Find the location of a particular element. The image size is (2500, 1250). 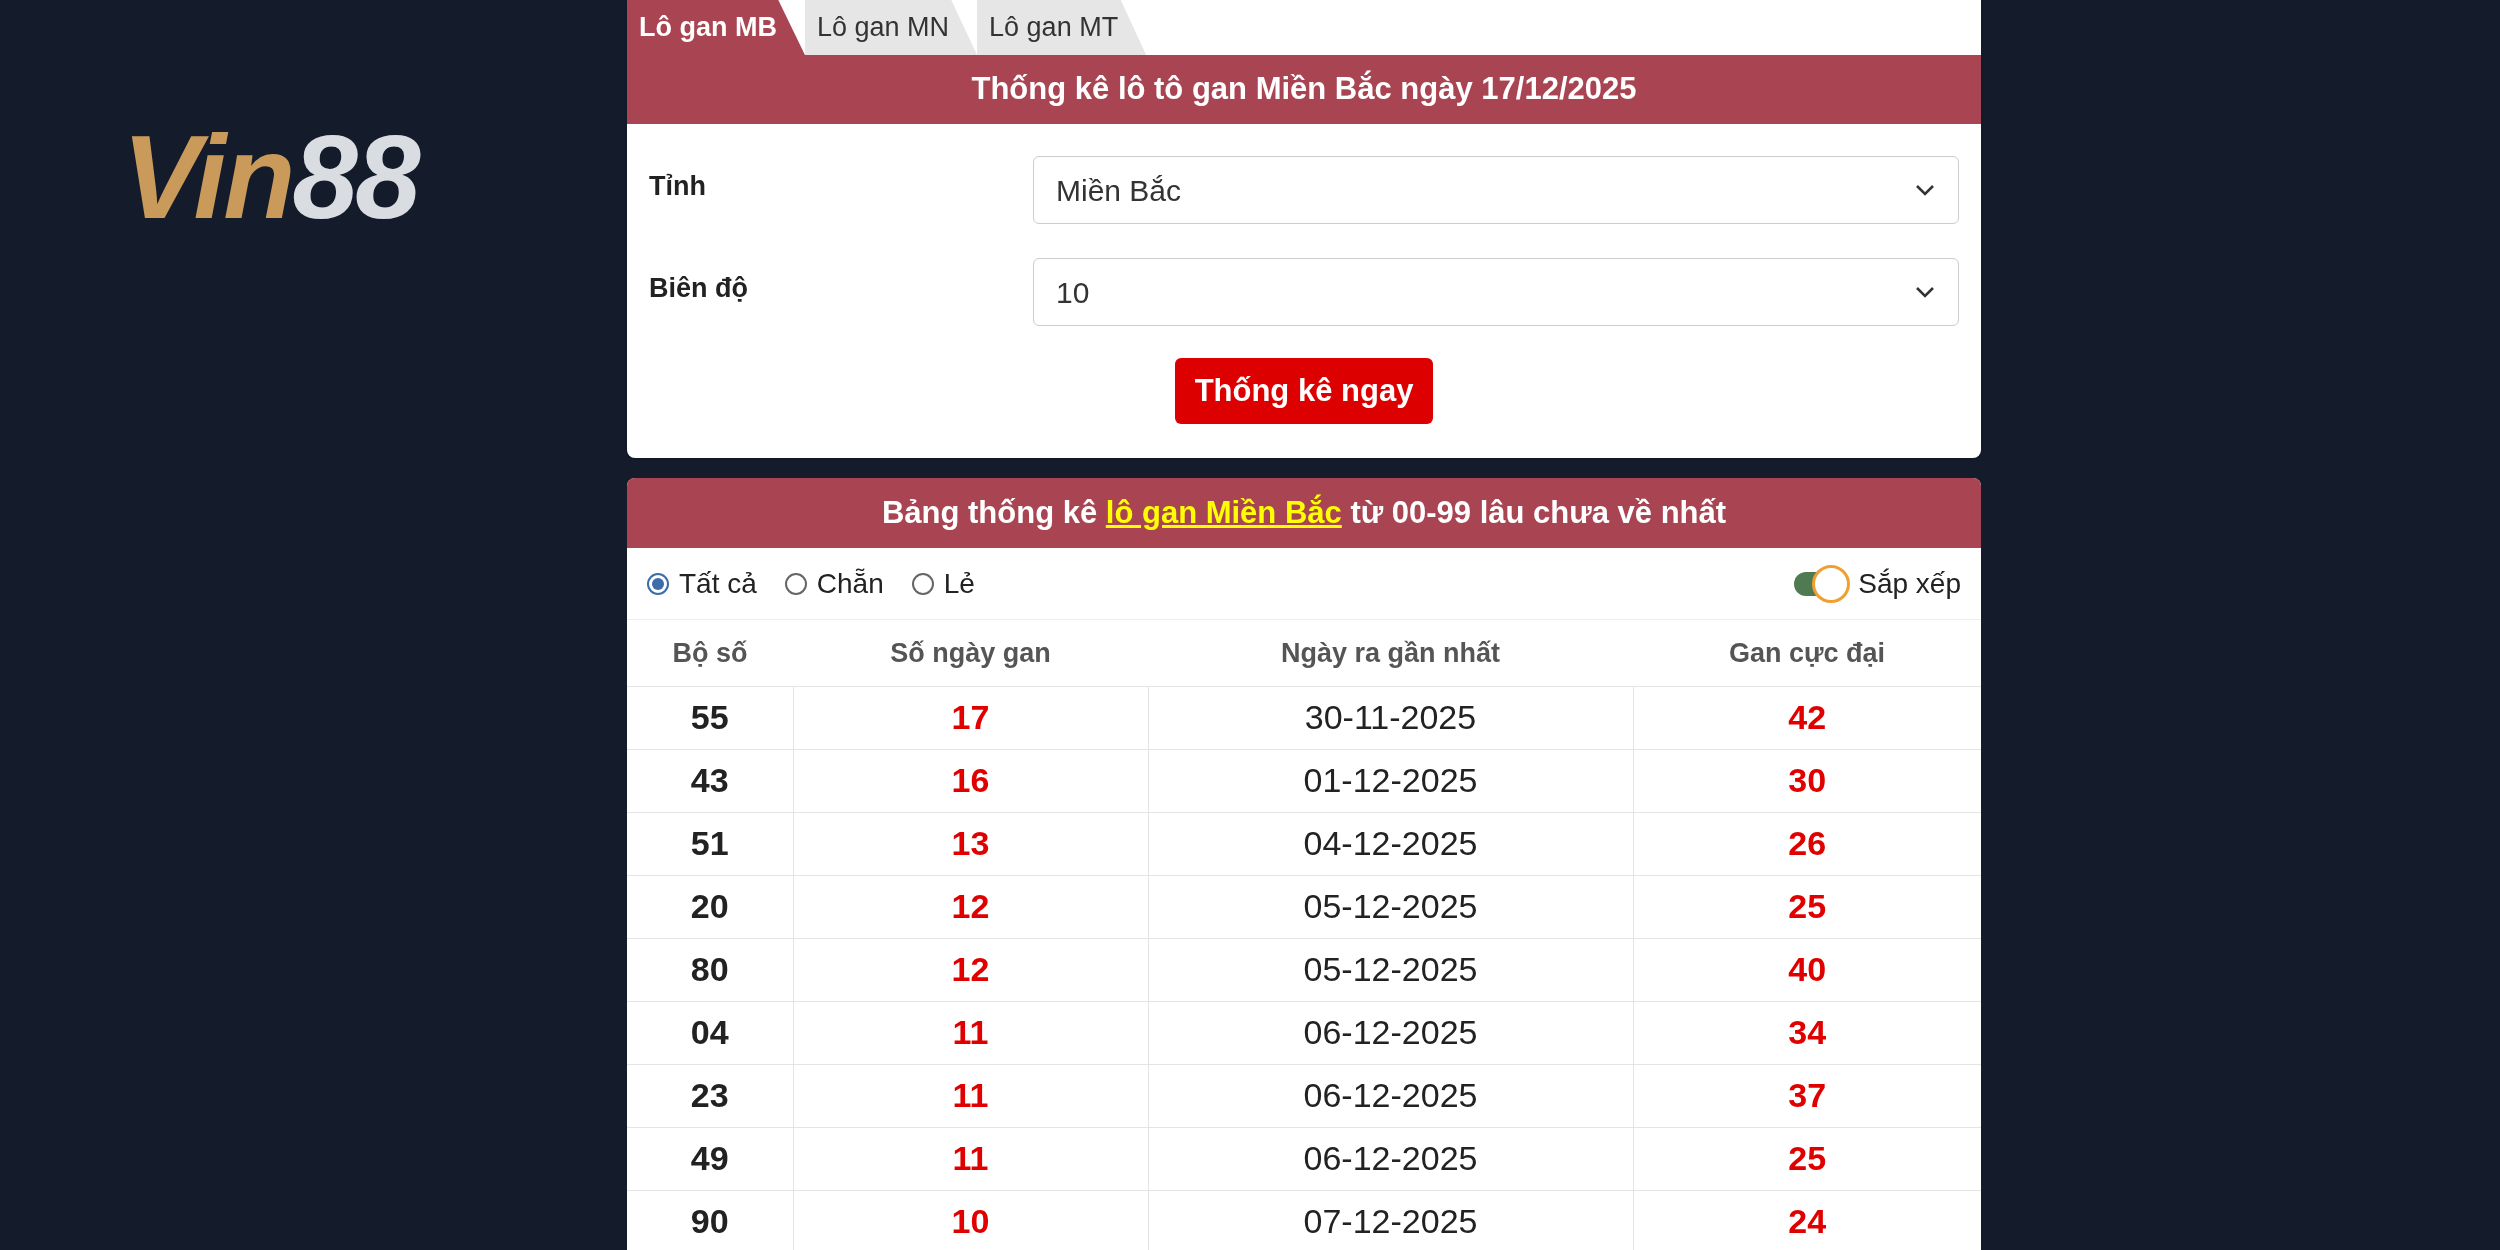

column-header: Bộ số is located at coordinates (710, 653).